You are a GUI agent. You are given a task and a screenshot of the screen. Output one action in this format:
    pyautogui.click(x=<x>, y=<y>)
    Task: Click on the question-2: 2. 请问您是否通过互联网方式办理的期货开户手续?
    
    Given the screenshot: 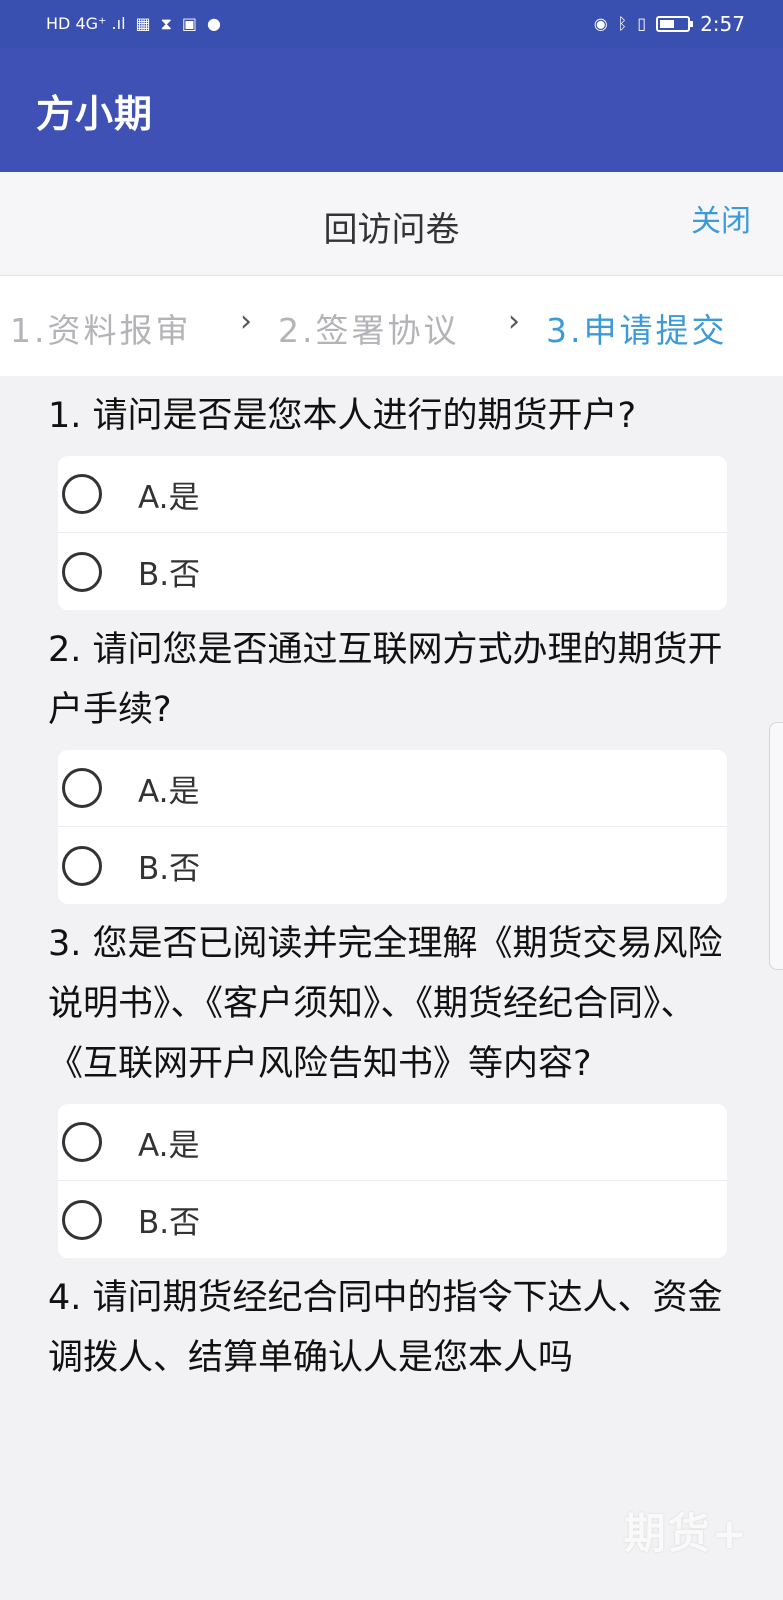 What is the action you would take?
    pyautogui.click(x=385, y=680)
    